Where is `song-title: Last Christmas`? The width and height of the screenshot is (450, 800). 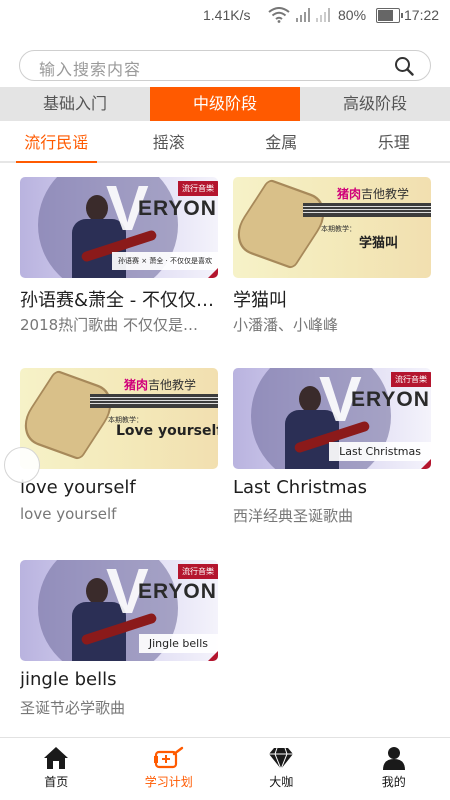 song-title: Last Christmas is located at coordinates (335, 487).